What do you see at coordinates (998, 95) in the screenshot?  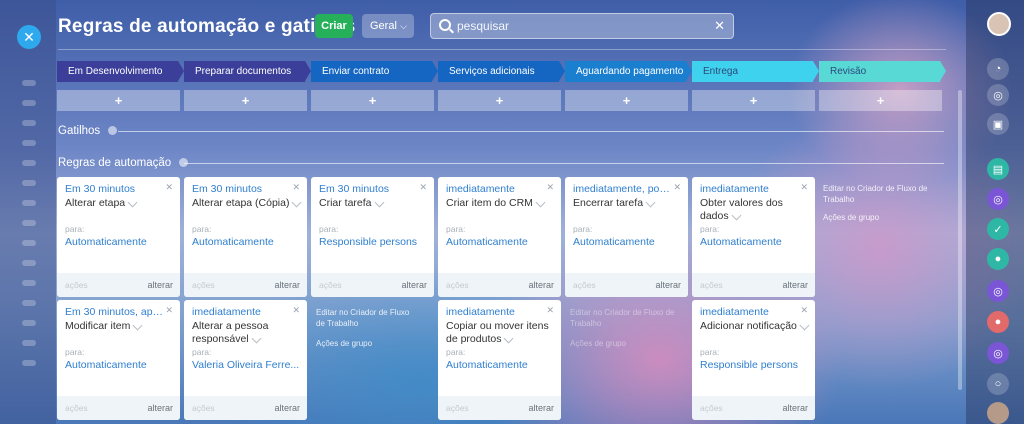 I see `search-circle-icon: ◎` at bounding box center [998, 95].